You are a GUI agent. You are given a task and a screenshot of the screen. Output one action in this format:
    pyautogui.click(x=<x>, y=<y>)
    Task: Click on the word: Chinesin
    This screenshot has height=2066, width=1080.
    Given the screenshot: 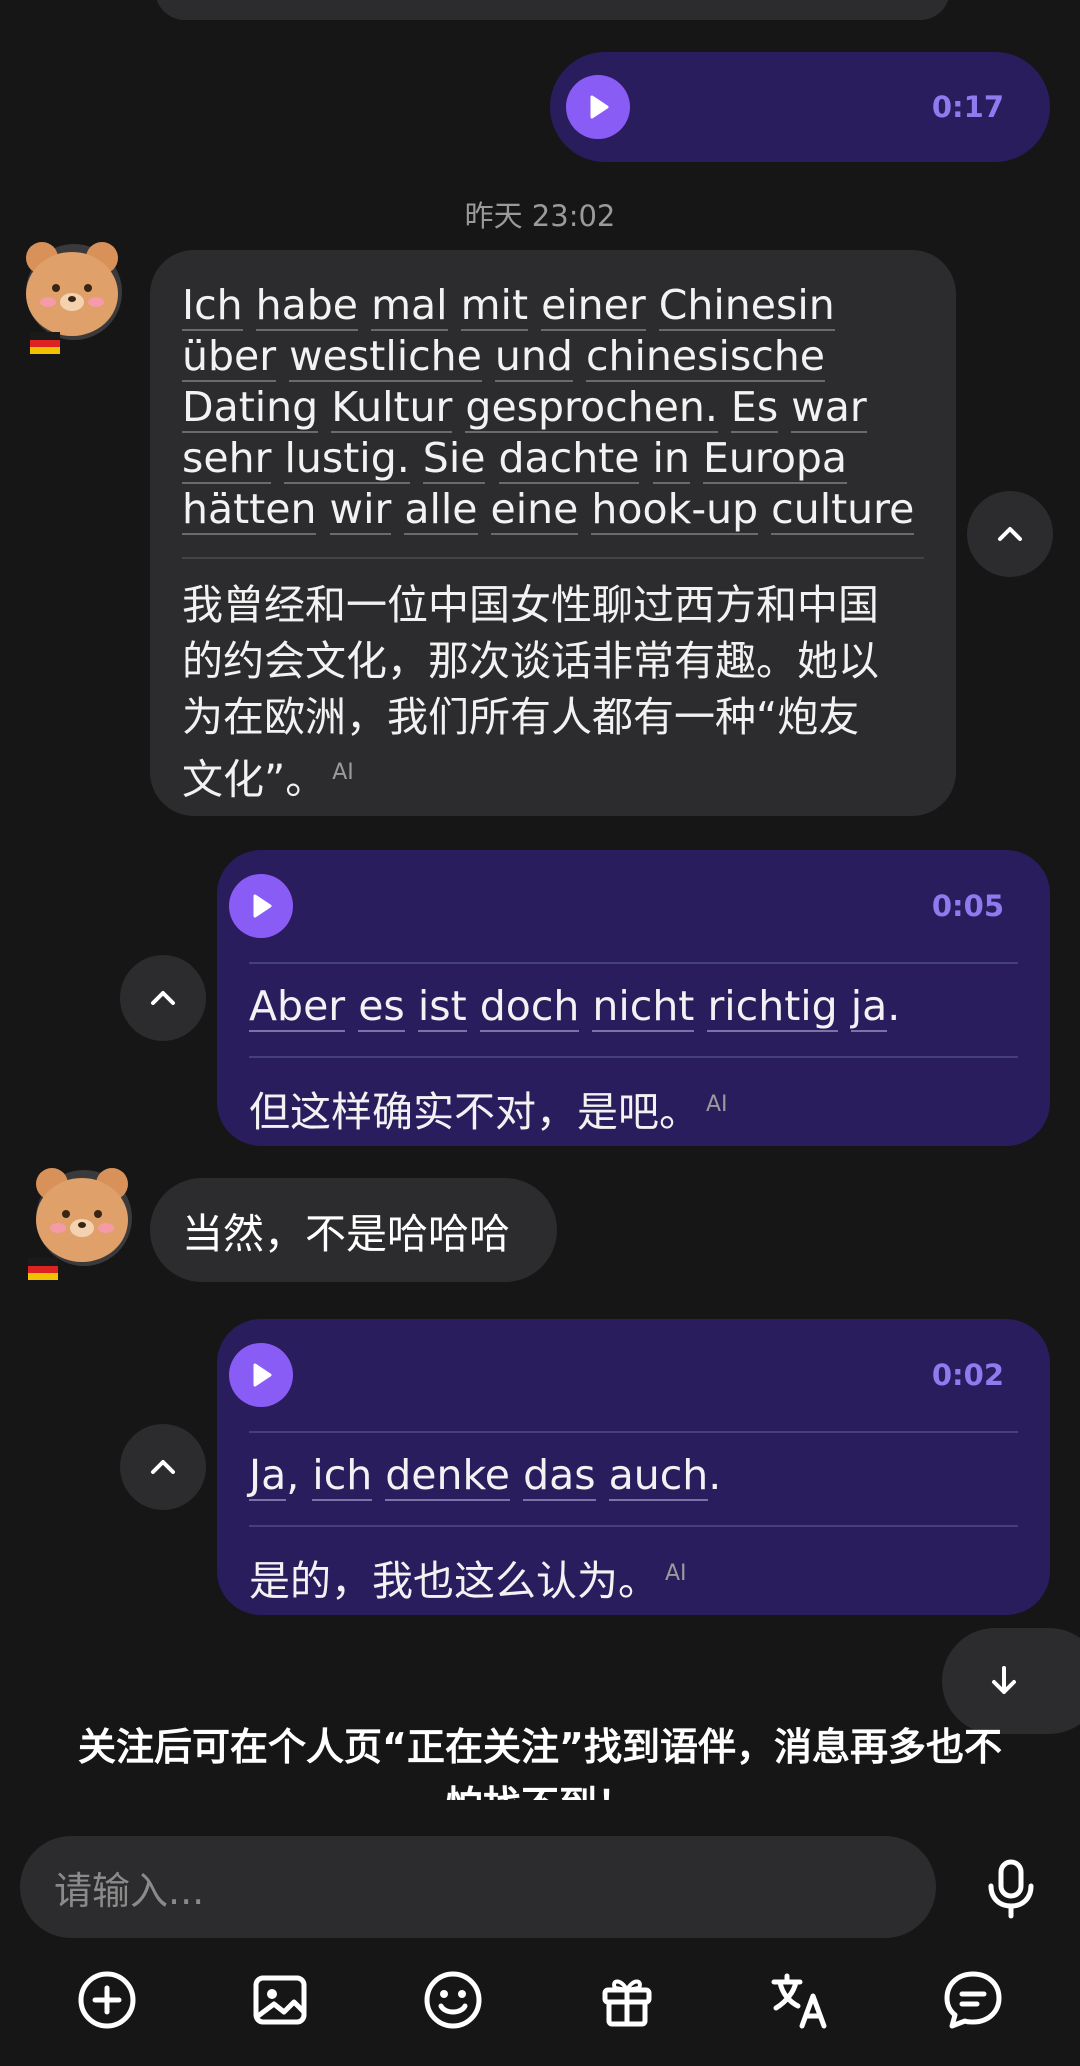 What is the action you would take?
    pyautogui.click(x=746, y=306)
    